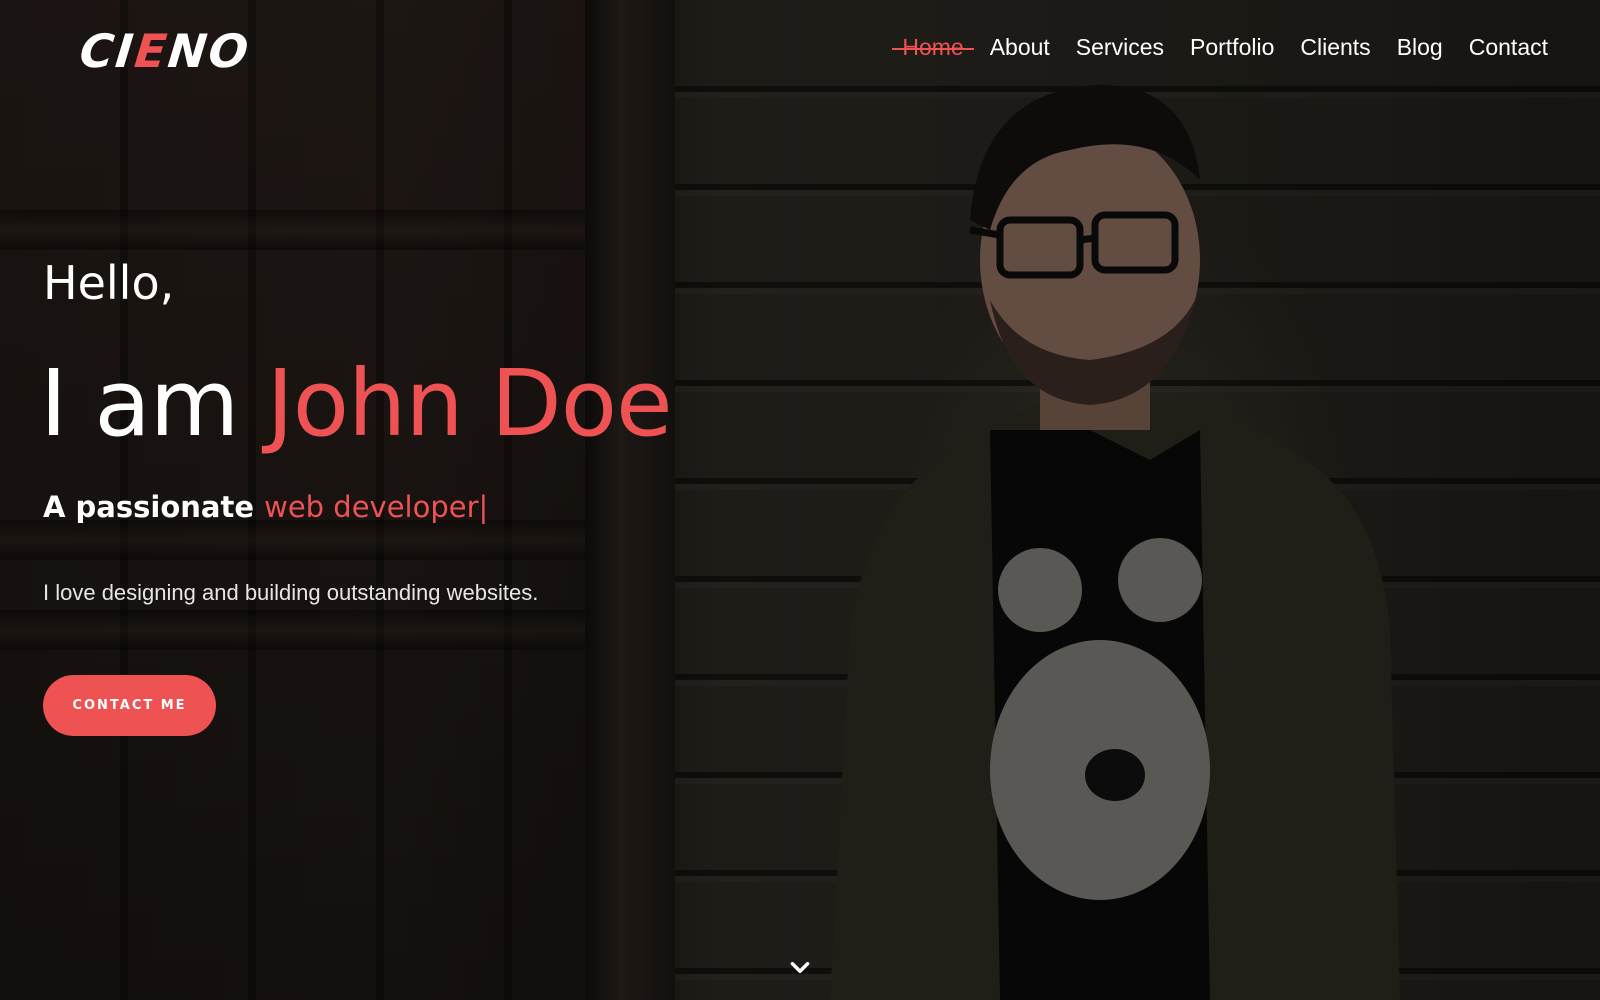 Image resolution: width=1600 pixels, height=1000 pixels. Describe the element at coordinates (129, 705) in the screenshot. I see `contact-me-button: CONTACT ME` at that location.